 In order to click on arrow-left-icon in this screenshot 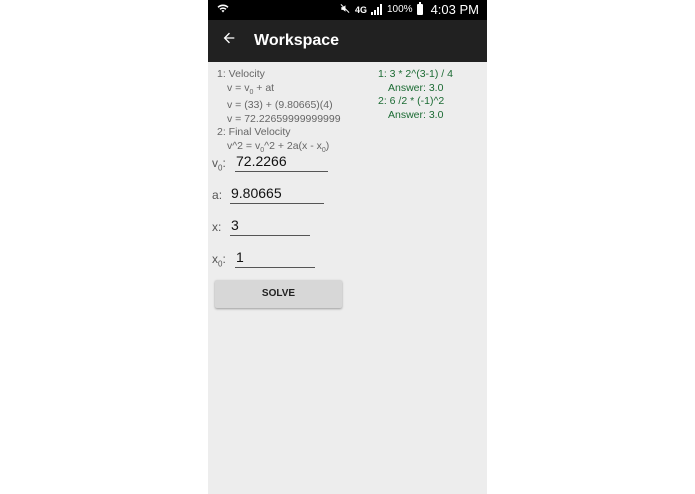, I will do `click(229, 40)`.